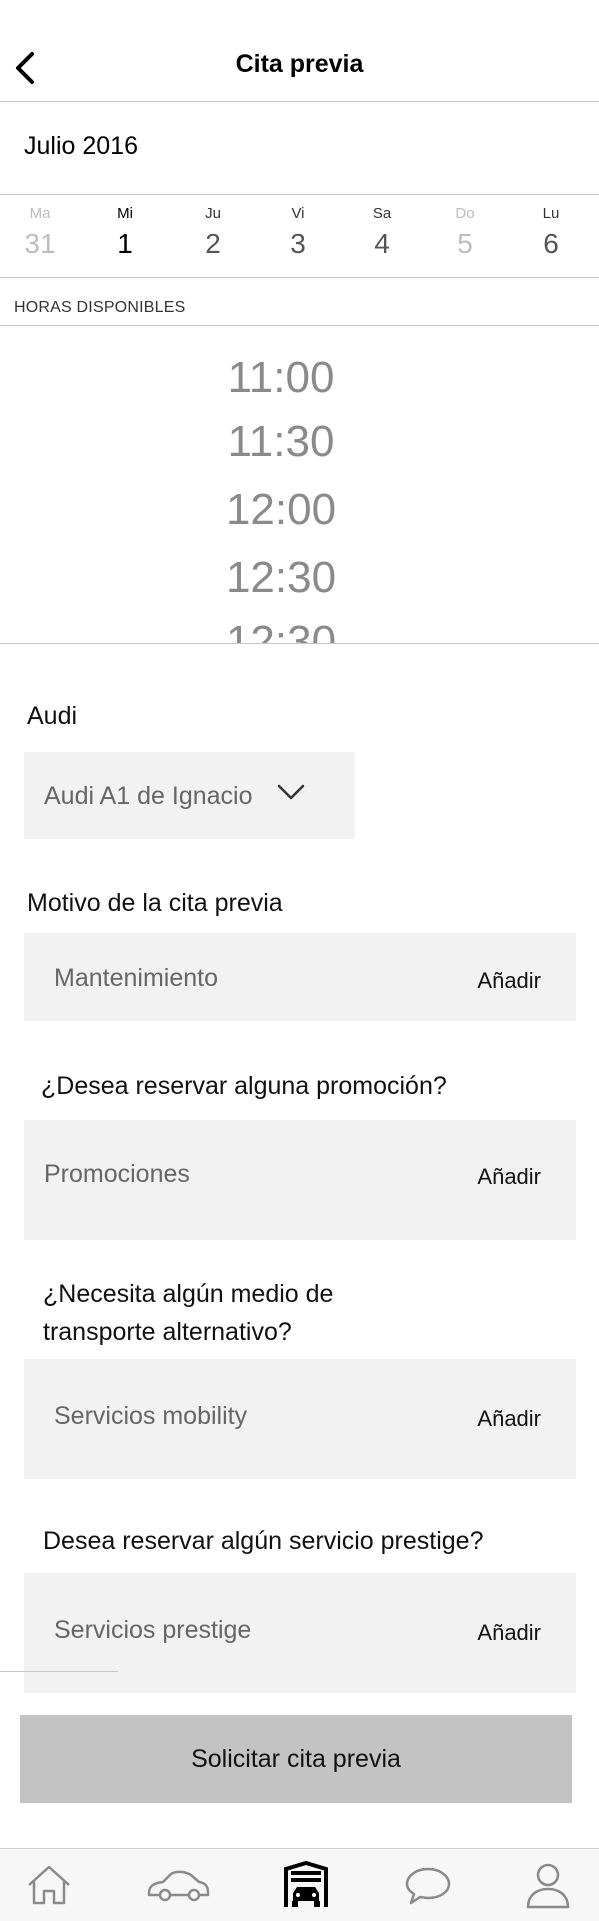 The height and width of the screenshot is (1921, 599). Describe the element at coordinates (509, 1177) in the screenshot. I see `add-promo-button: Añadir` at that location.